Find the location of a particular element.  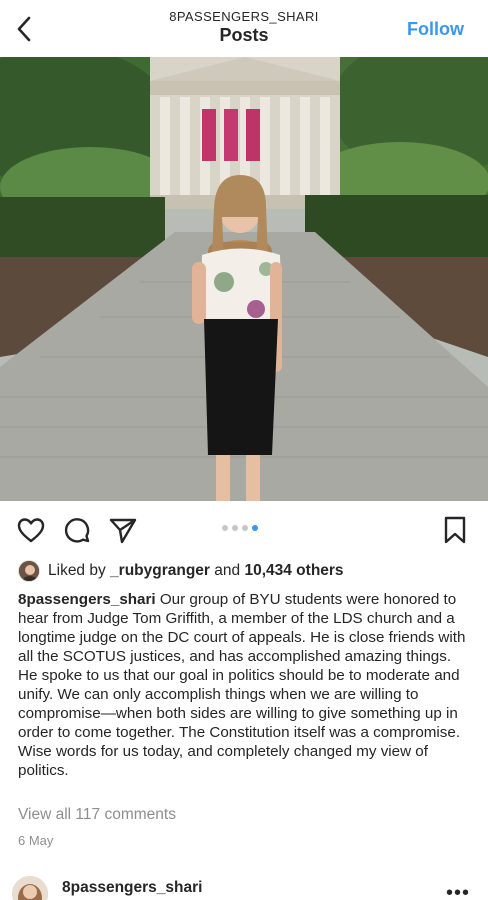

comment-button is located at coordinates (77, 530).